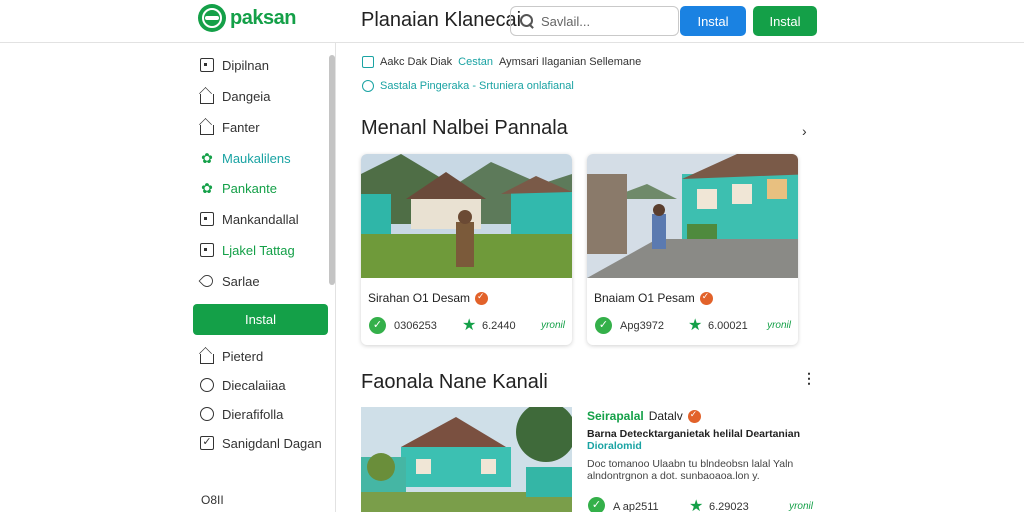 Image resolution: width=1024 pixels, height=512 pixels. I want to click on sidebar-item-maukalilens: ✿ Maukalilens, so click(245, 158).